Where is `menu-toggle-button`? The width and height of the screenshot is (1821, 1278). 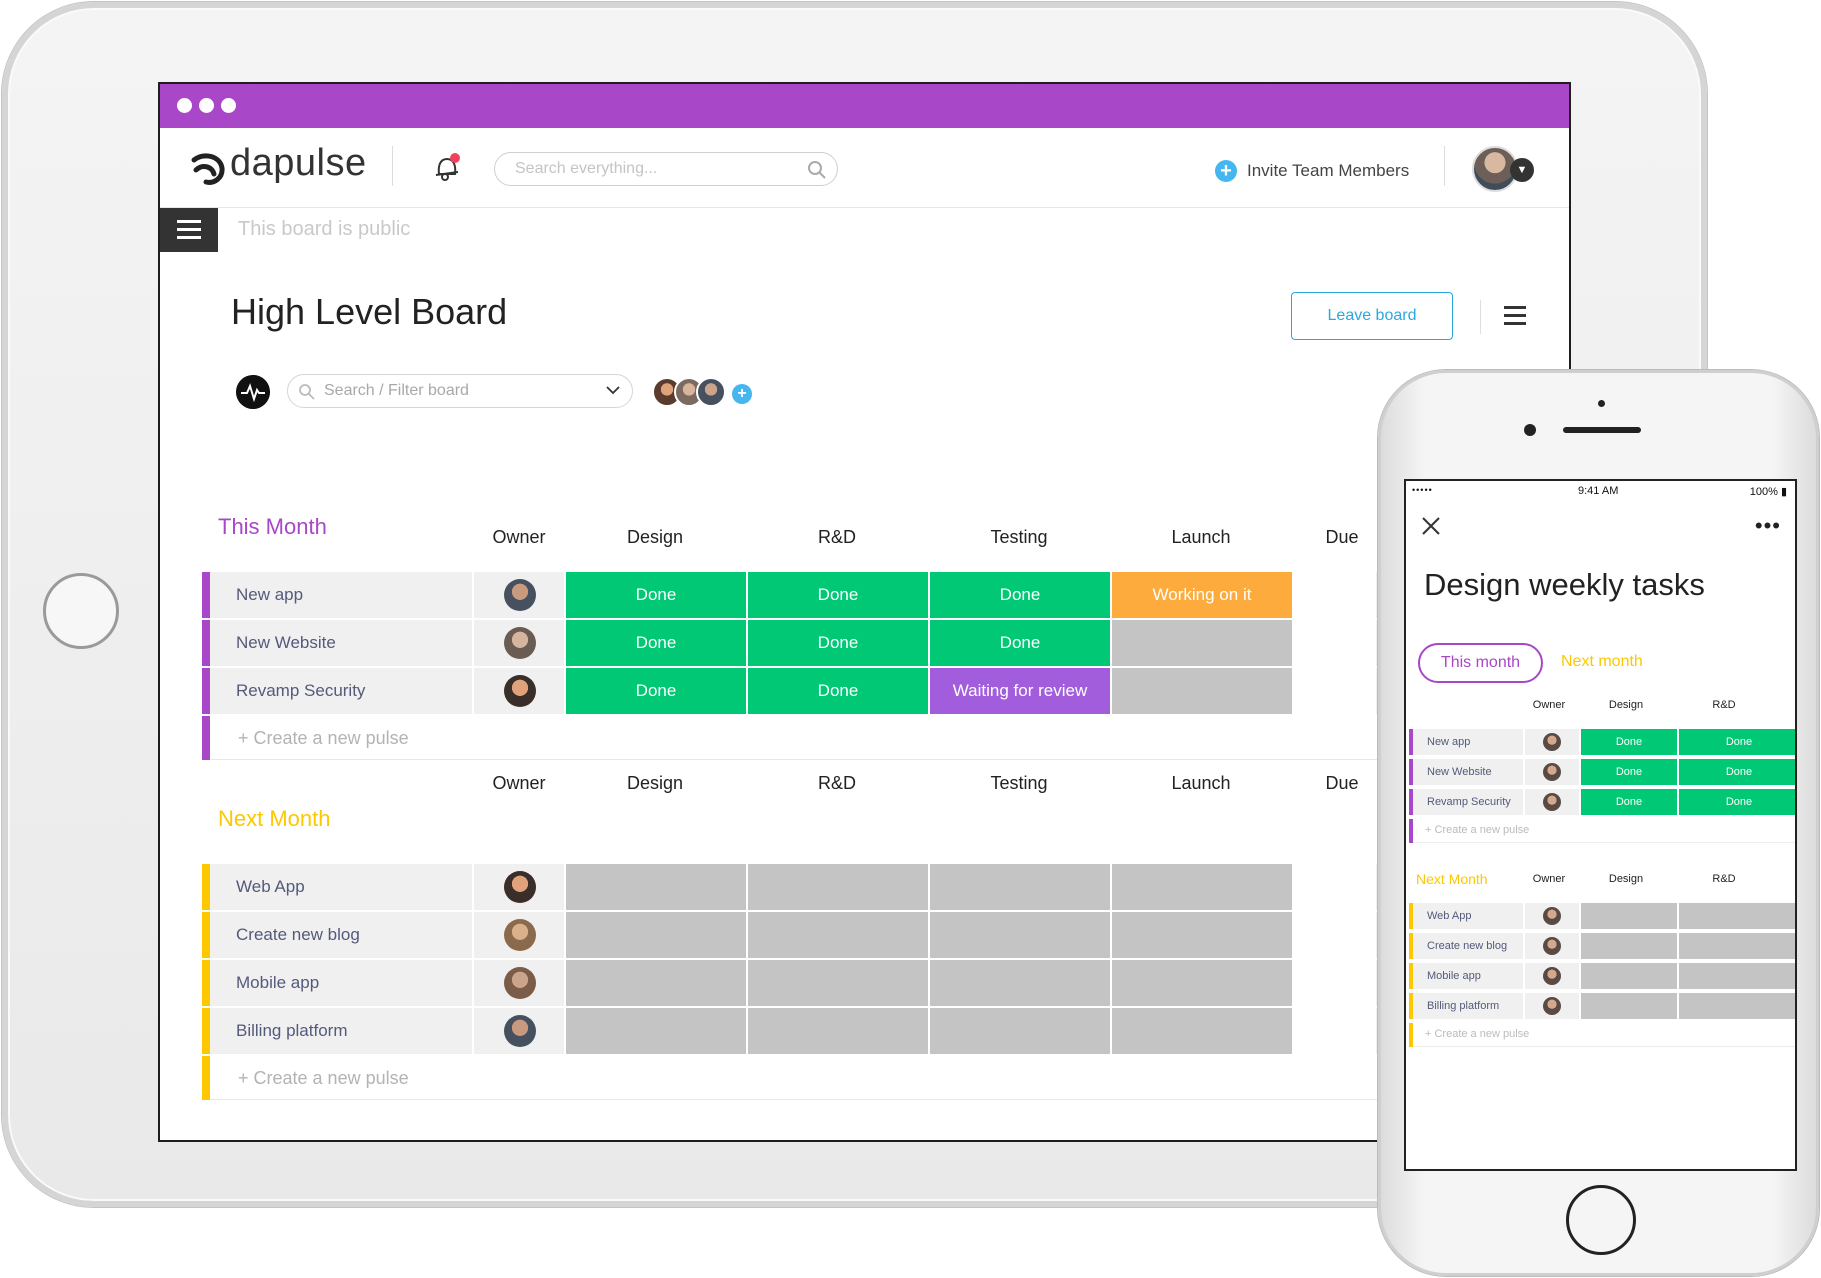 menu-toggle-button is located at coordinates (189, 230).